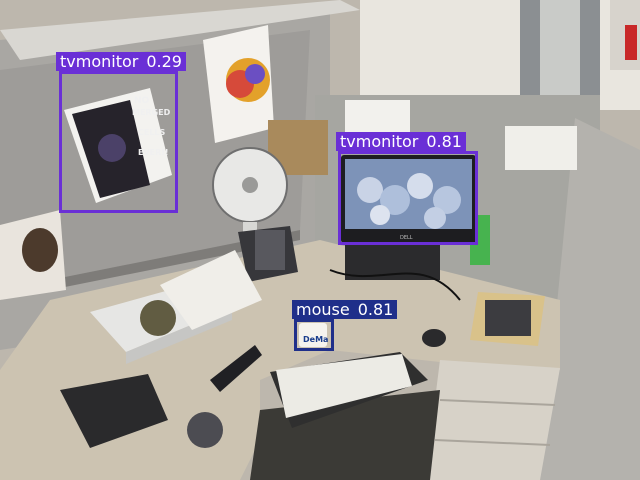 The image size is (640, 480). Describe the element at coordinates (164, 61) in the screenshot. I see `detection-score: 0.29` at that location.